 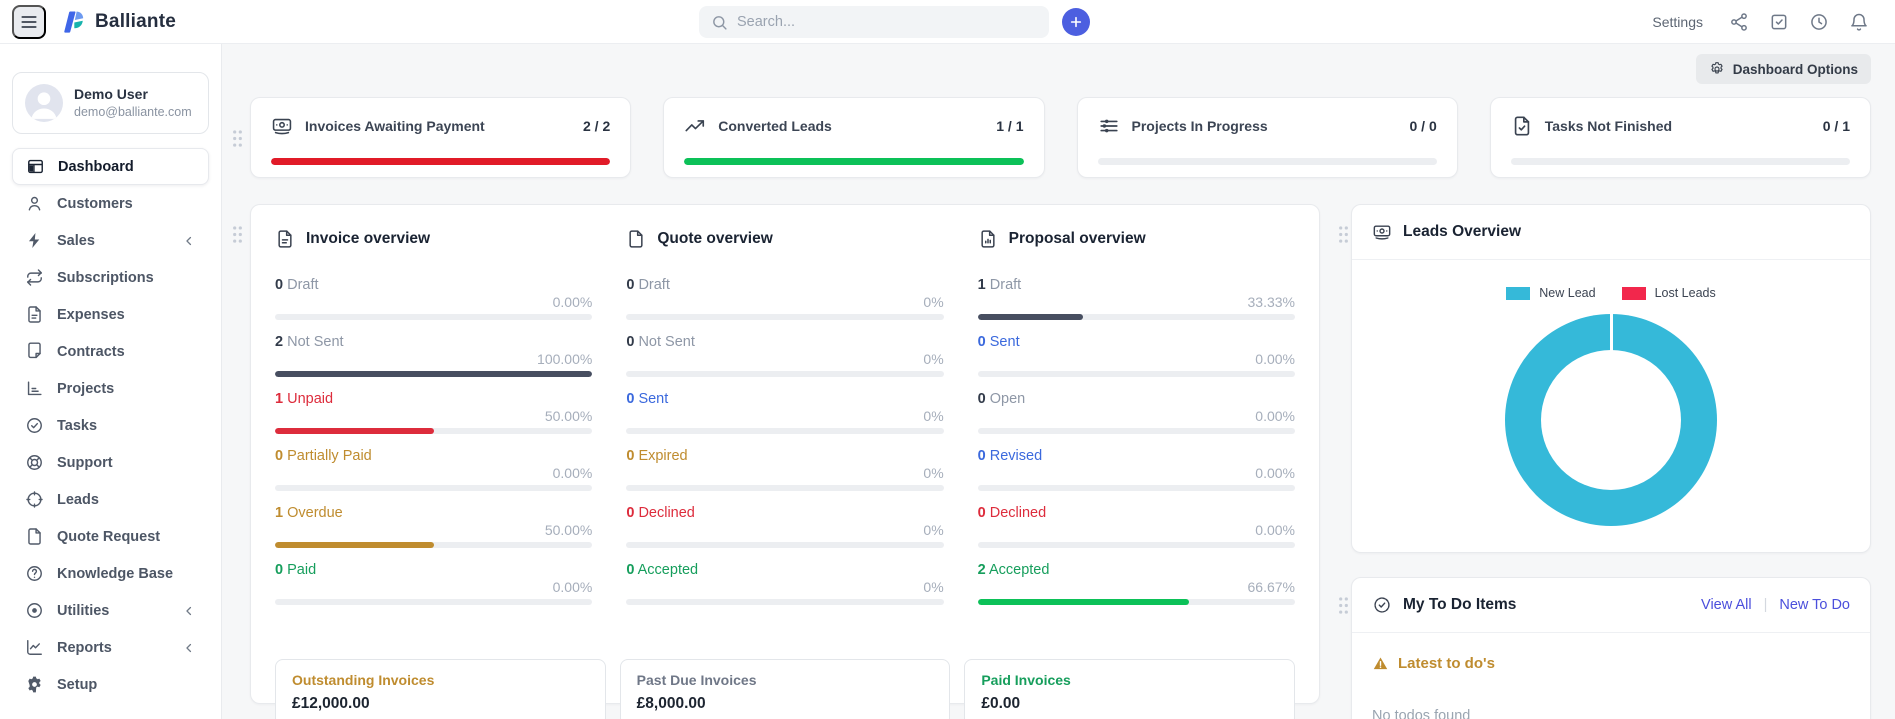 I want to click on summary-label: Past Due Invoices, so click(x=696, y=680).